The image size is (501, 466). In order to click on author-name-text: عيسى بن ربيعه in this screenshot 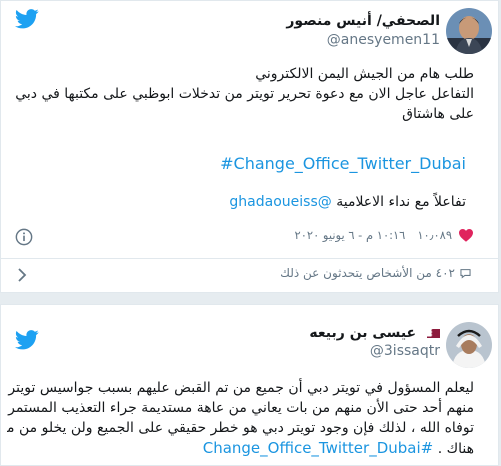, I will do `click(363, 333)`.